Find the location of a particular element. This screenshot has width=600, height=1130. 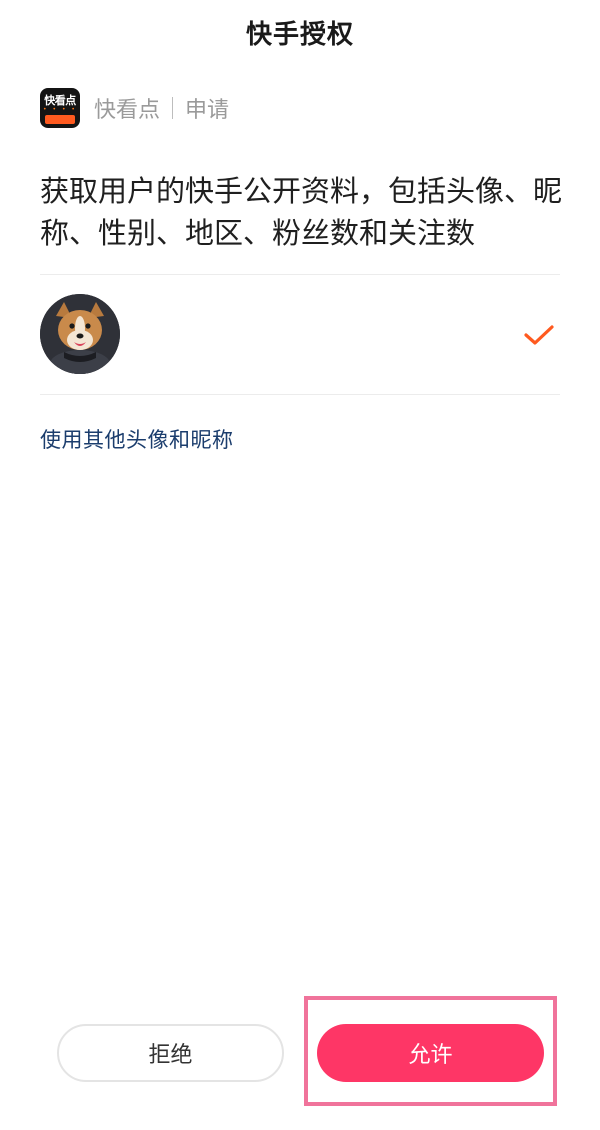

checkmark-icon is located at coordinates (539, 335).